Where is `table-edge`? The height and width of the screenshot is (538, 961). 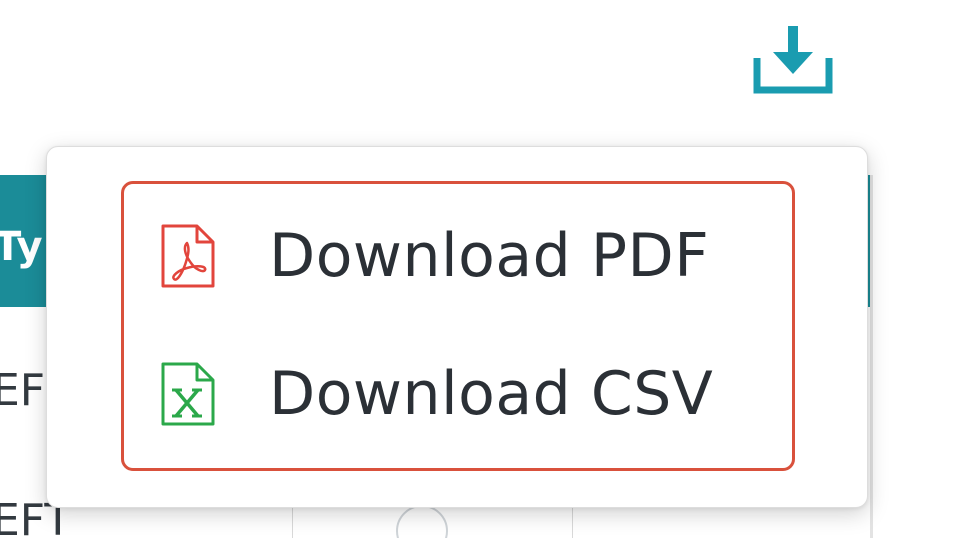
table-edge is located at coordinates (871, 356).